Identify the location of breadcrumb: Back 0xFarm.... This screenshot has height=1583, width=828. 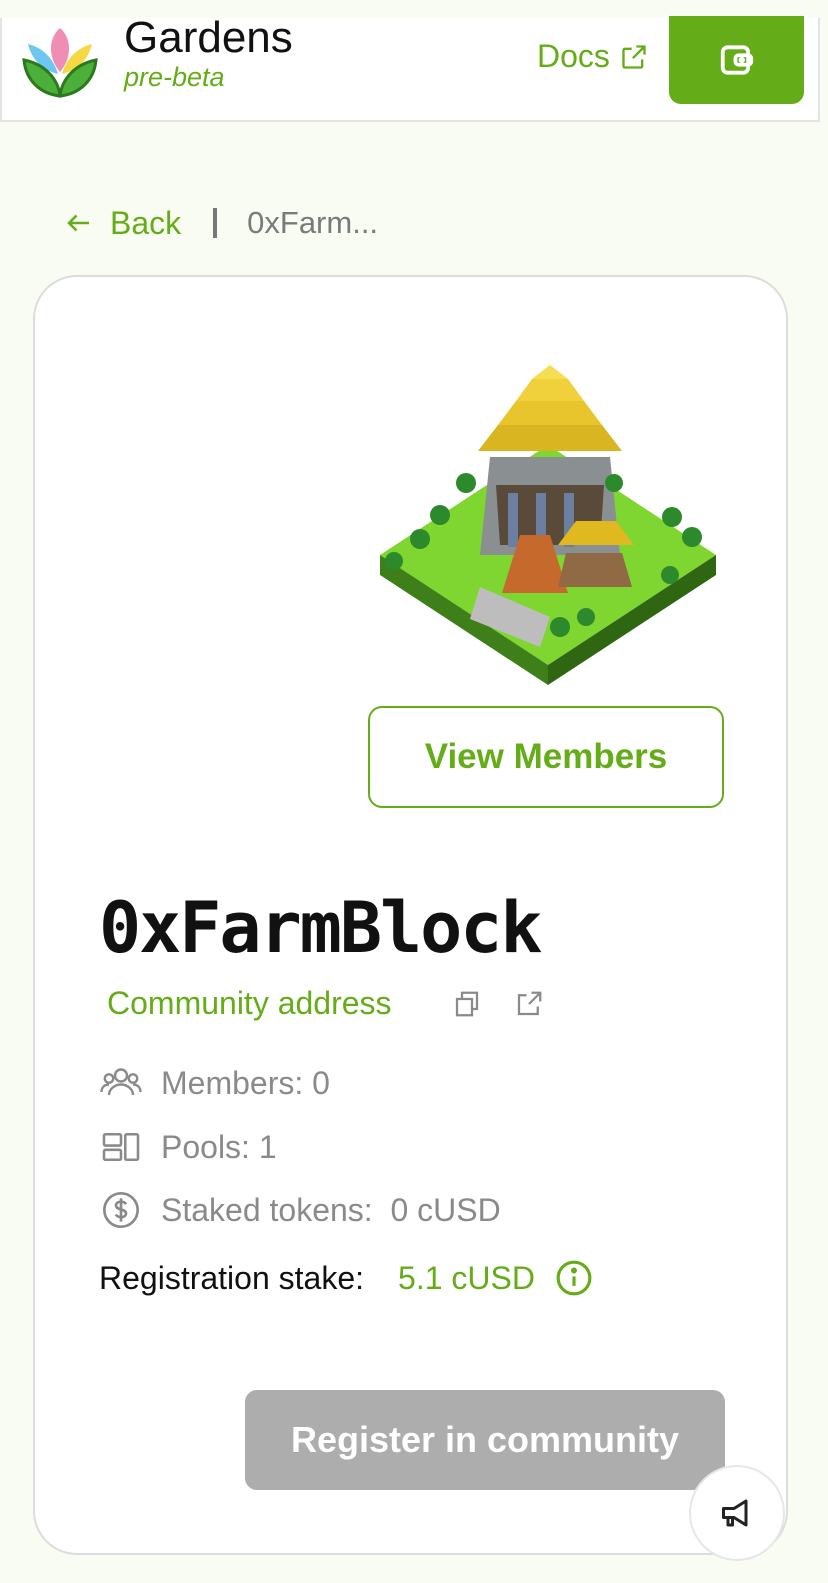
(221, 223).